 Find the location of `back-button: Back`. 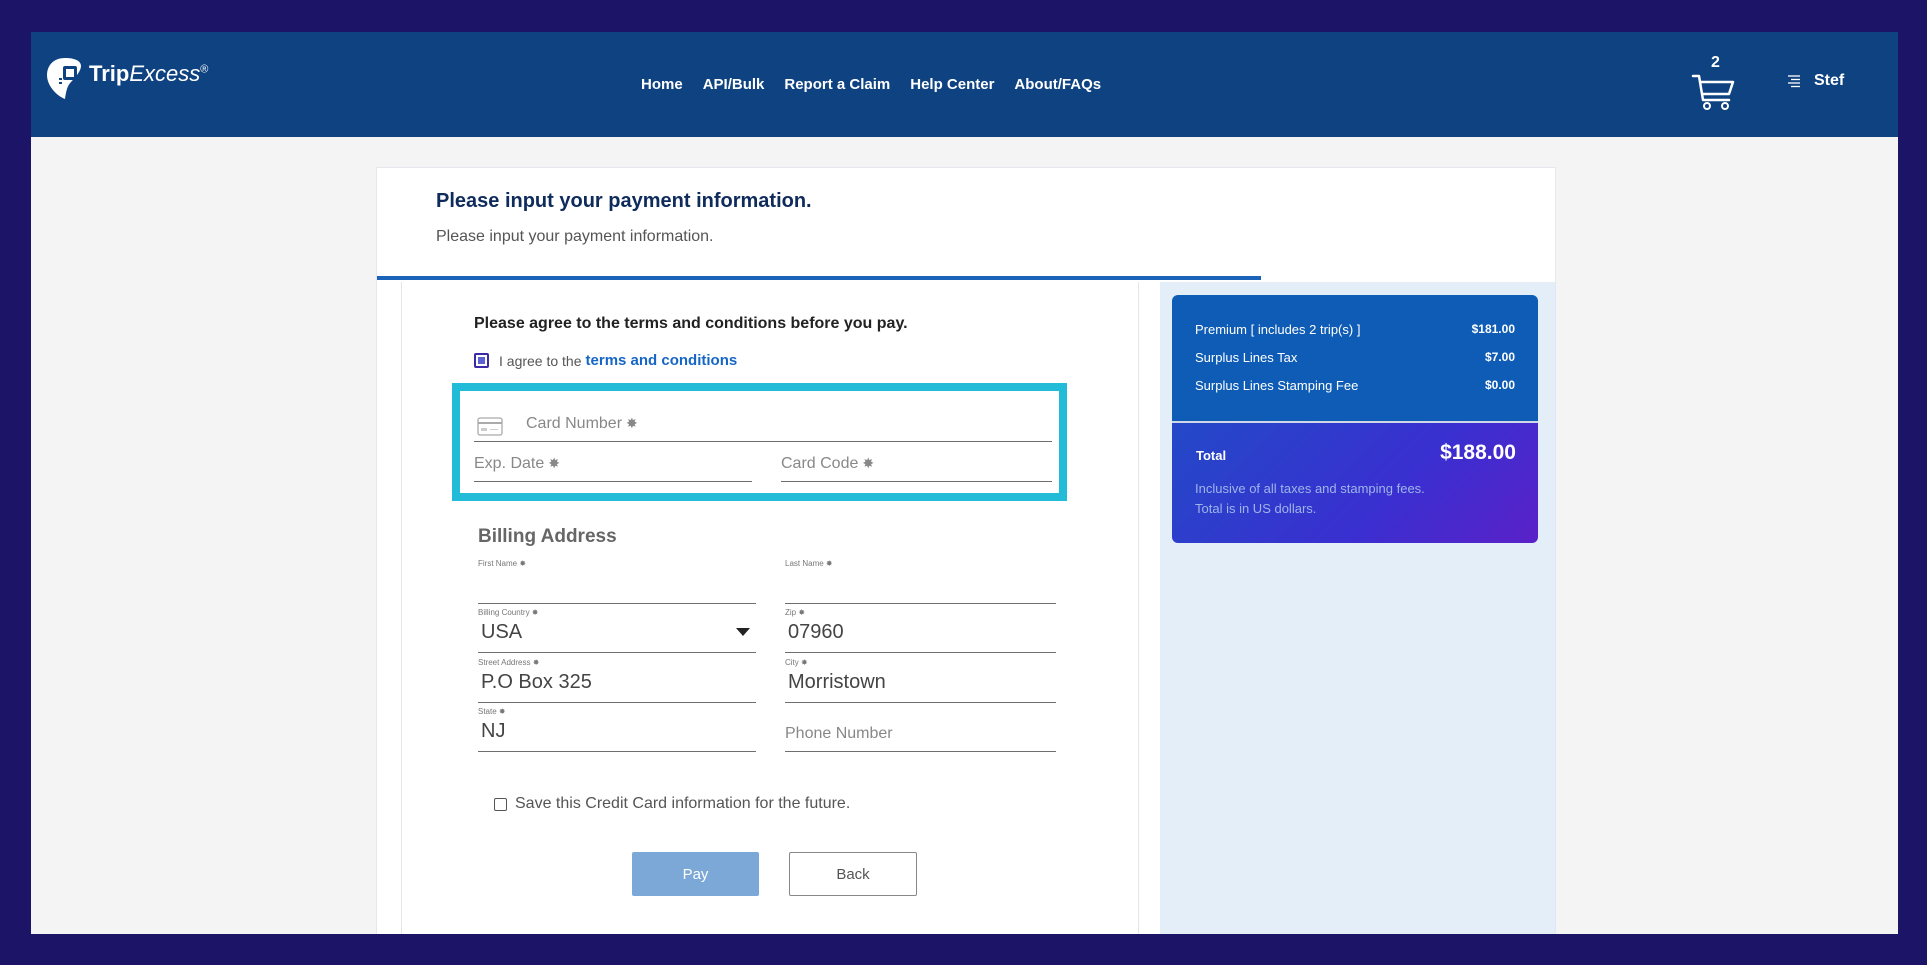

back-button: Back is located at coordinates (853, 874).